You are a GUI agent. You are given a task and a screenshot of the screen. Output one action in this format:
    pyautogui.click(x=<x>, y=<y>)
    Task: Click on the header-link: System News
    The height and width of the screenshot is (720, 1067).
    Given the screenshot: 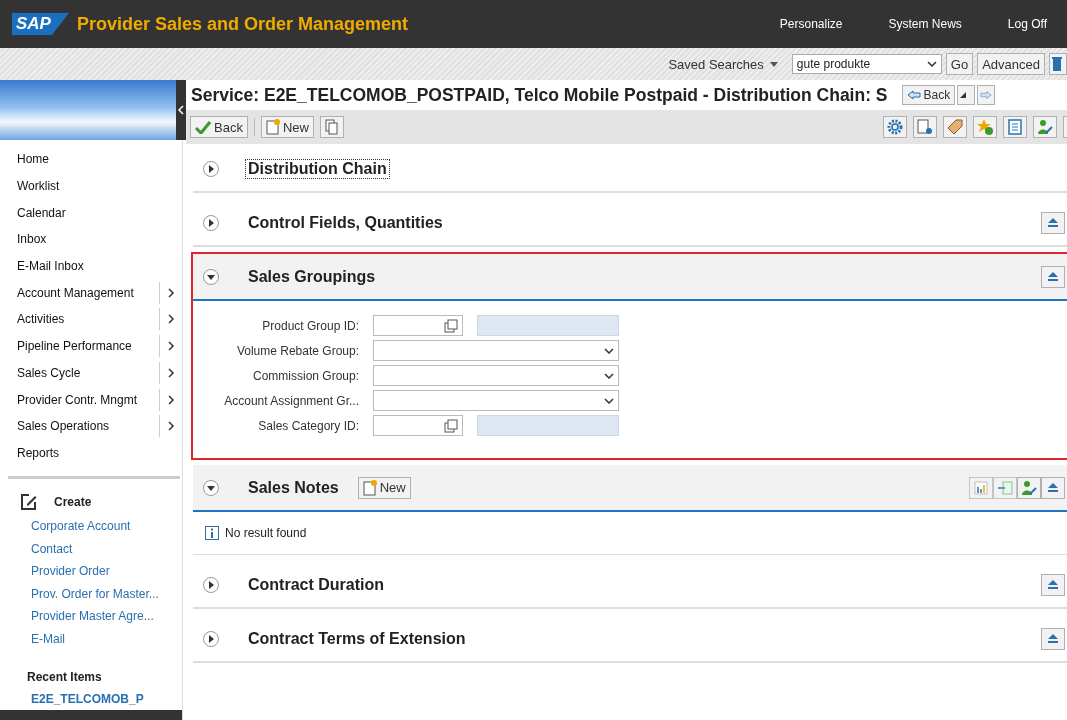 What is the action you would take?
    pyautogui.click(x=925, y=24)
    